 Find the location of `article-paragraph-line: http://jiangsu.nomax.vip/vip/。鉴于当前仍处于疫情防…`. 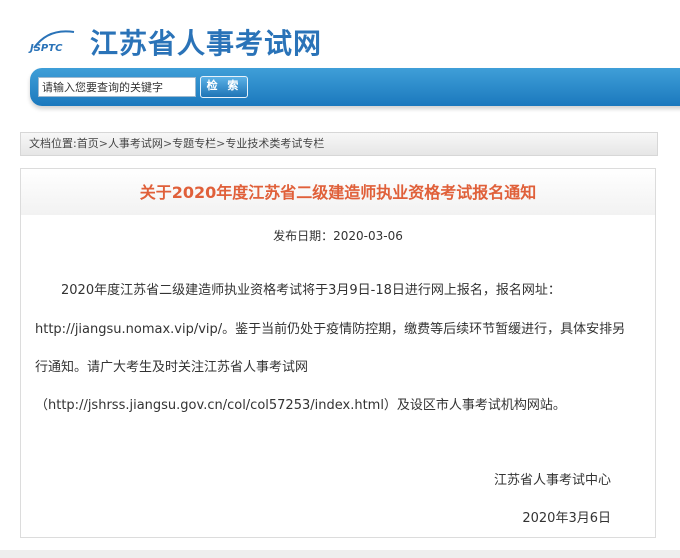

article-paragraph-line: http://jiangsu.nomax.vip/vip/。鉴于当前仍处于疫情防… is located at coordinates (335, 327).